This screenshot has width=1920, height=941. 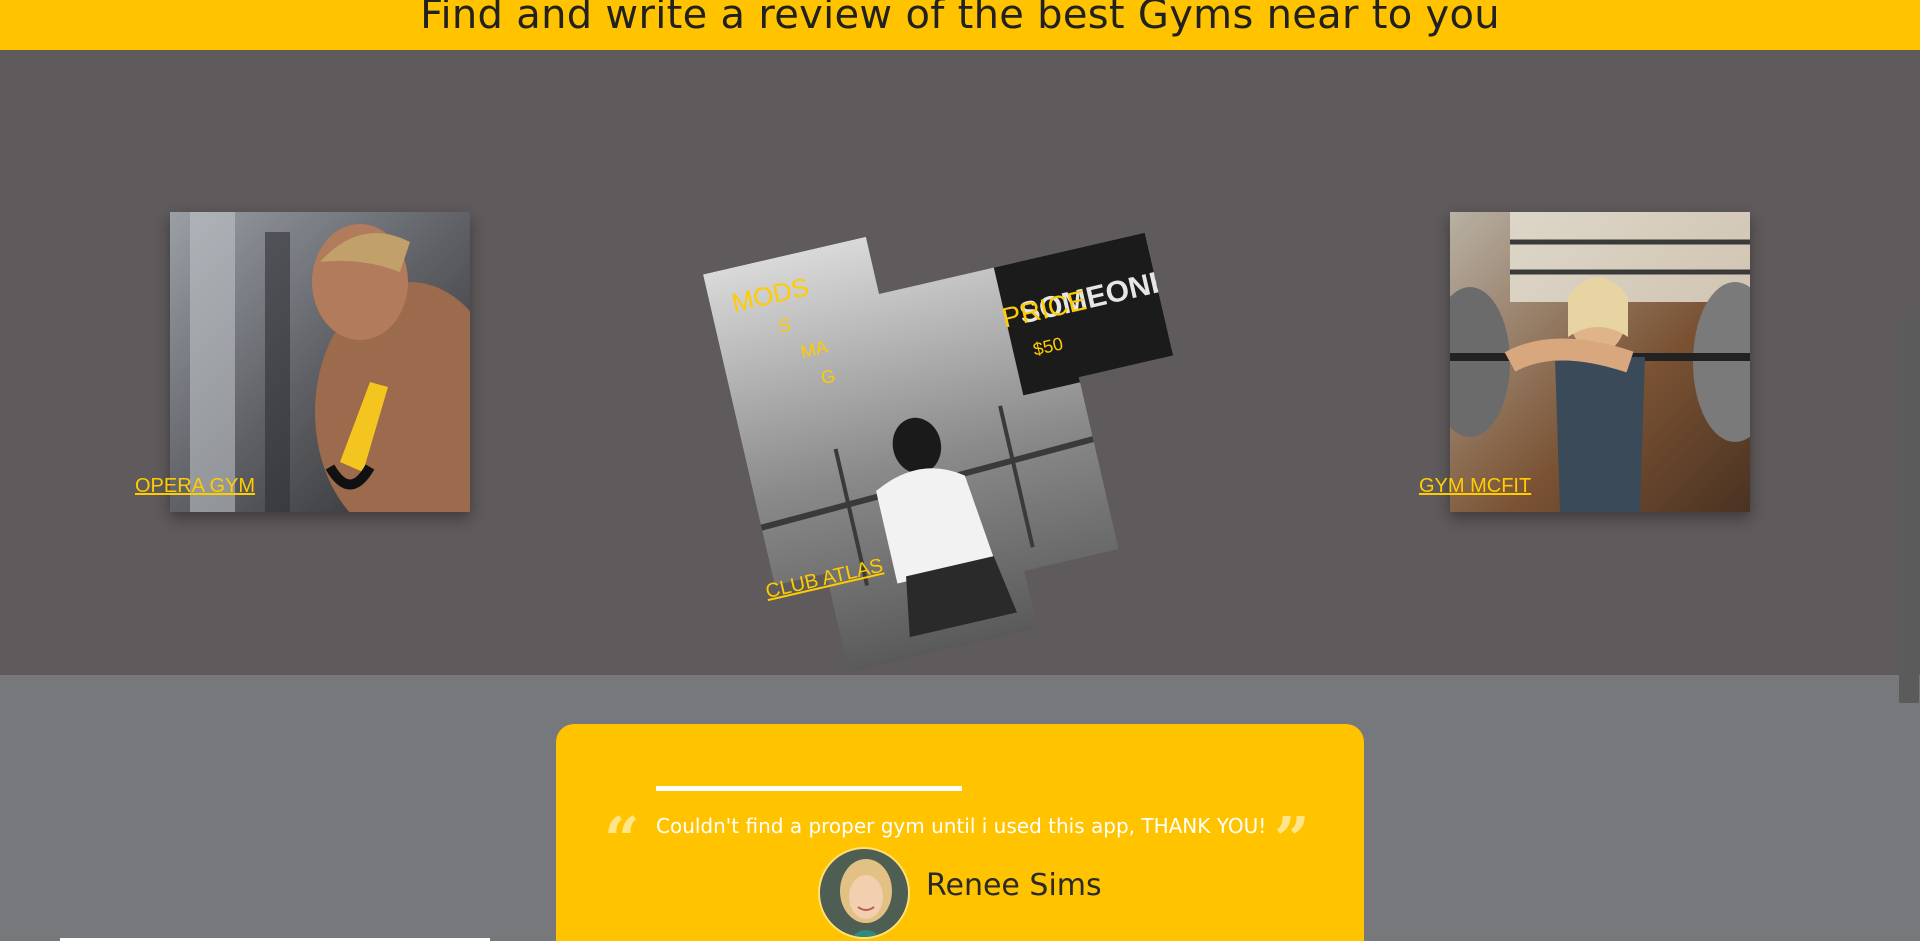 I want to click on opera-gym-link: OPERA GYM, so click(x=195, y=486).